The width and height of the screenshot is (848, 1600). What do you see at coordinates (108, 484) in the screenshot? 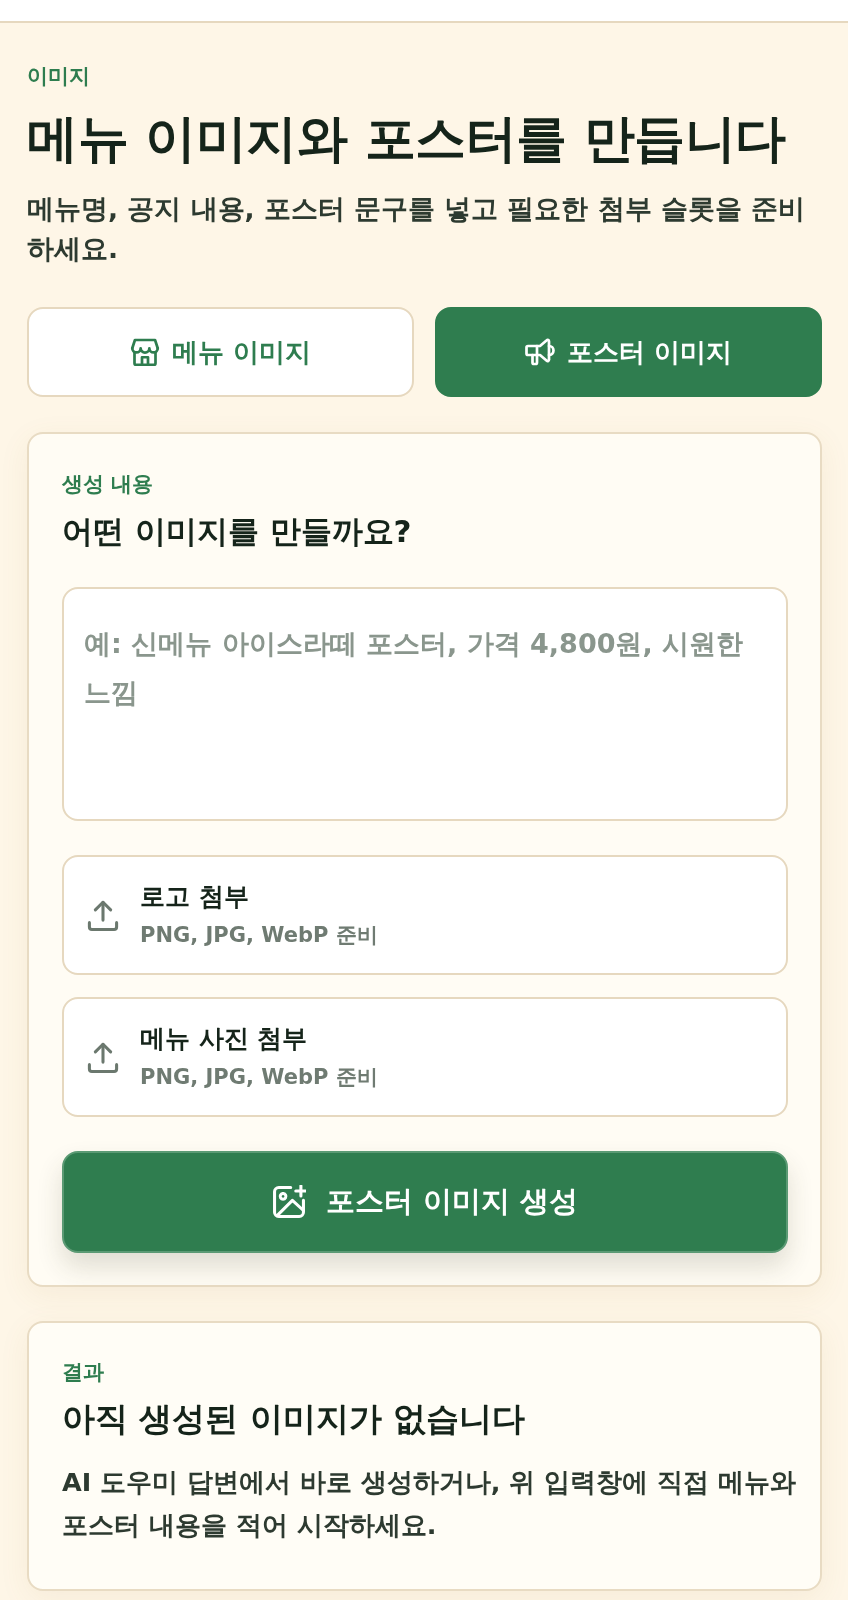
I see `section-label: 생성 내용` at bounding box center [108, 484].